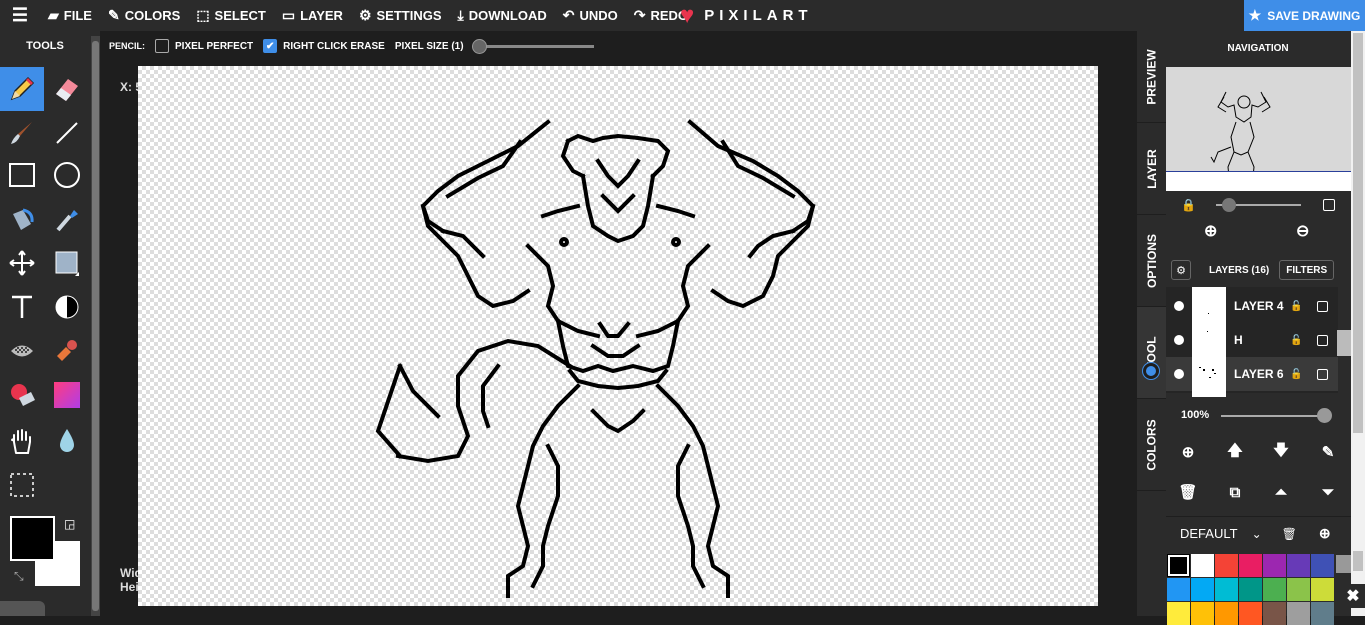 The height and width of the screenshot is (625, 1365). I want to click on page-scrollbar, so click(1358, 323).